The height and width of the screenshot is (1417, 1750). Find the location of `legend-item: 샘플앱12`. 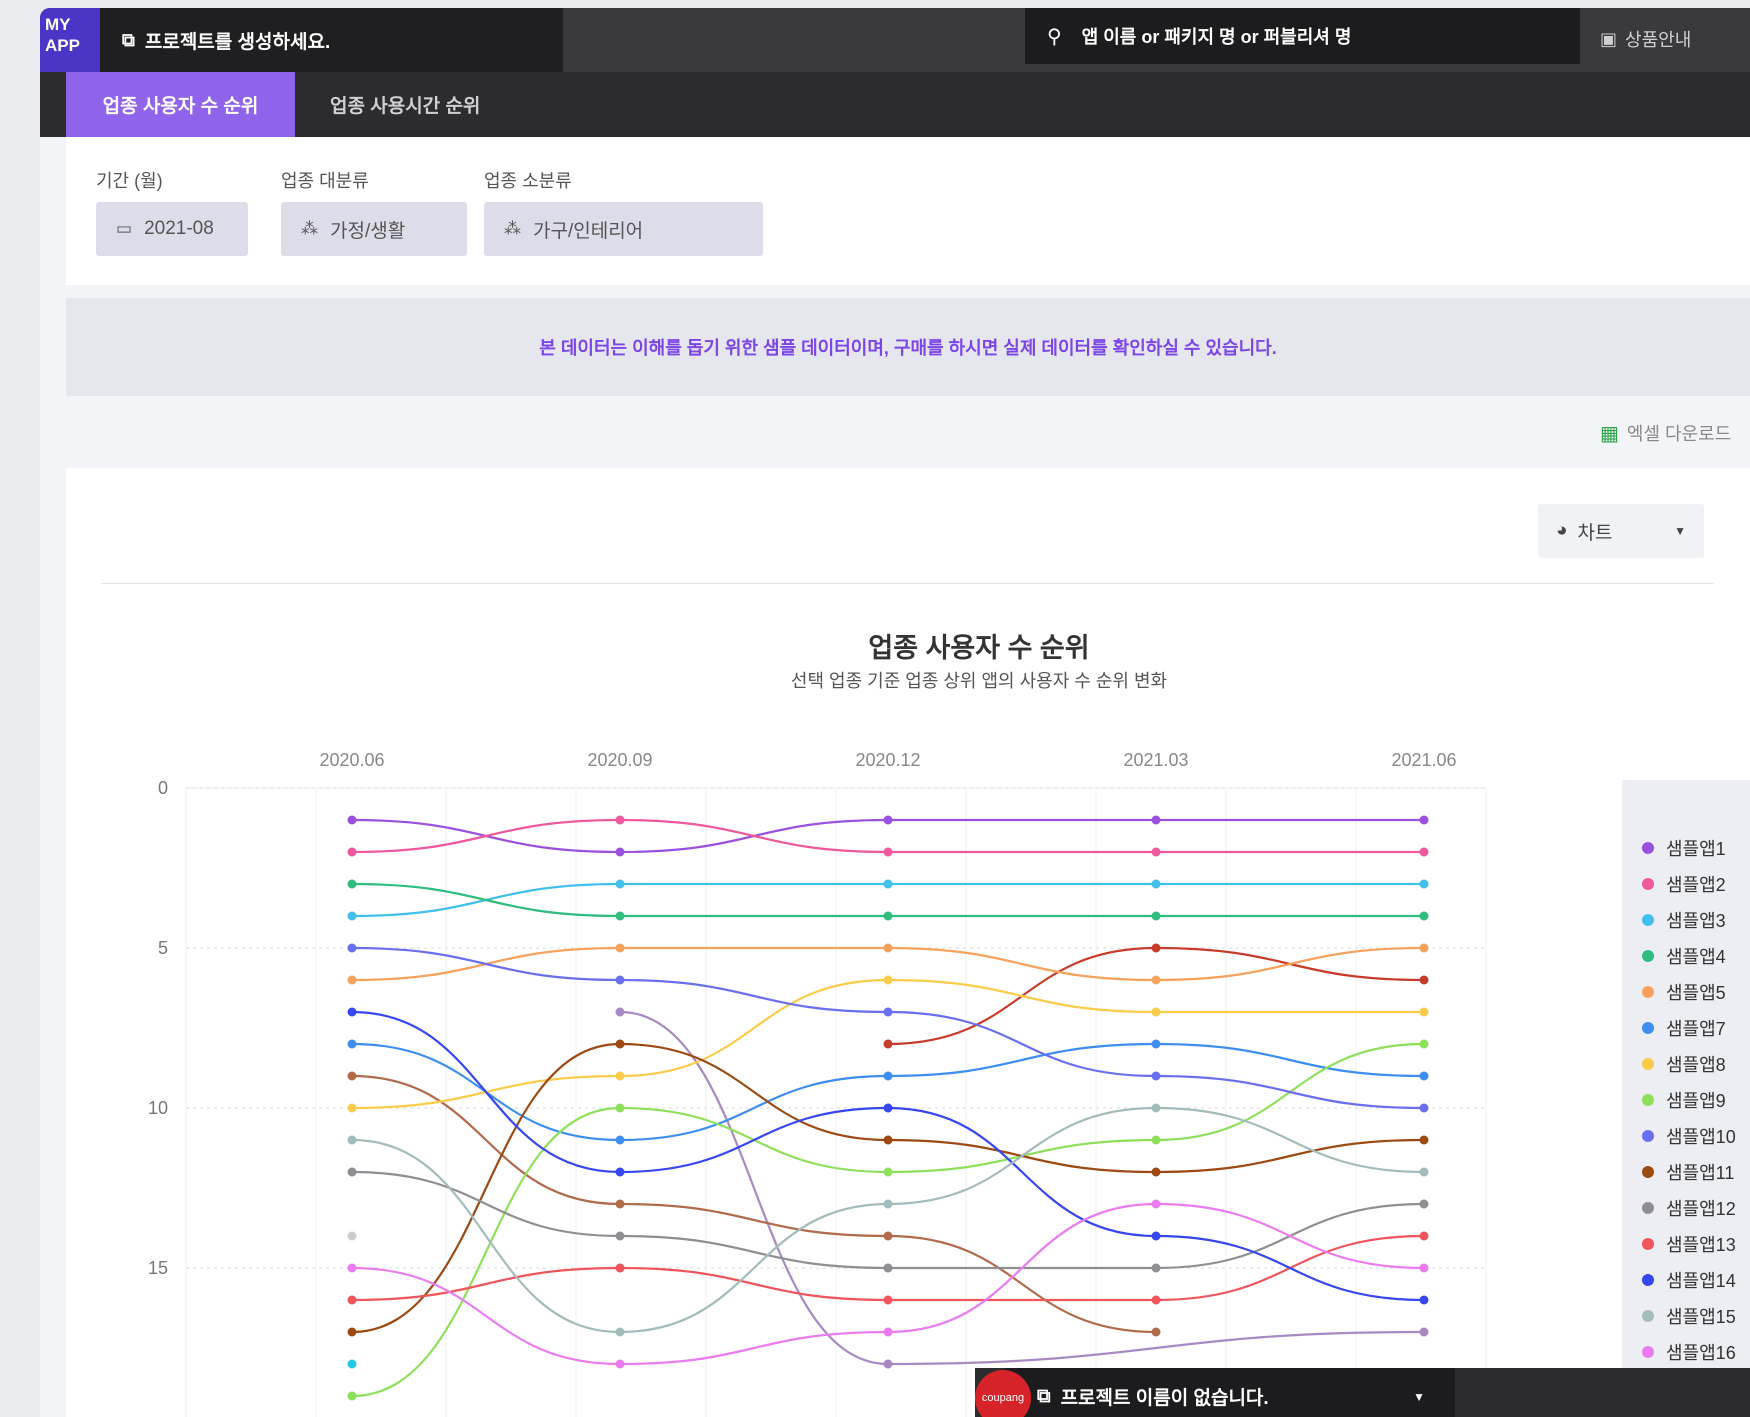

legend-item: 샘플앱12 is located at coordinates (1689, 1208).